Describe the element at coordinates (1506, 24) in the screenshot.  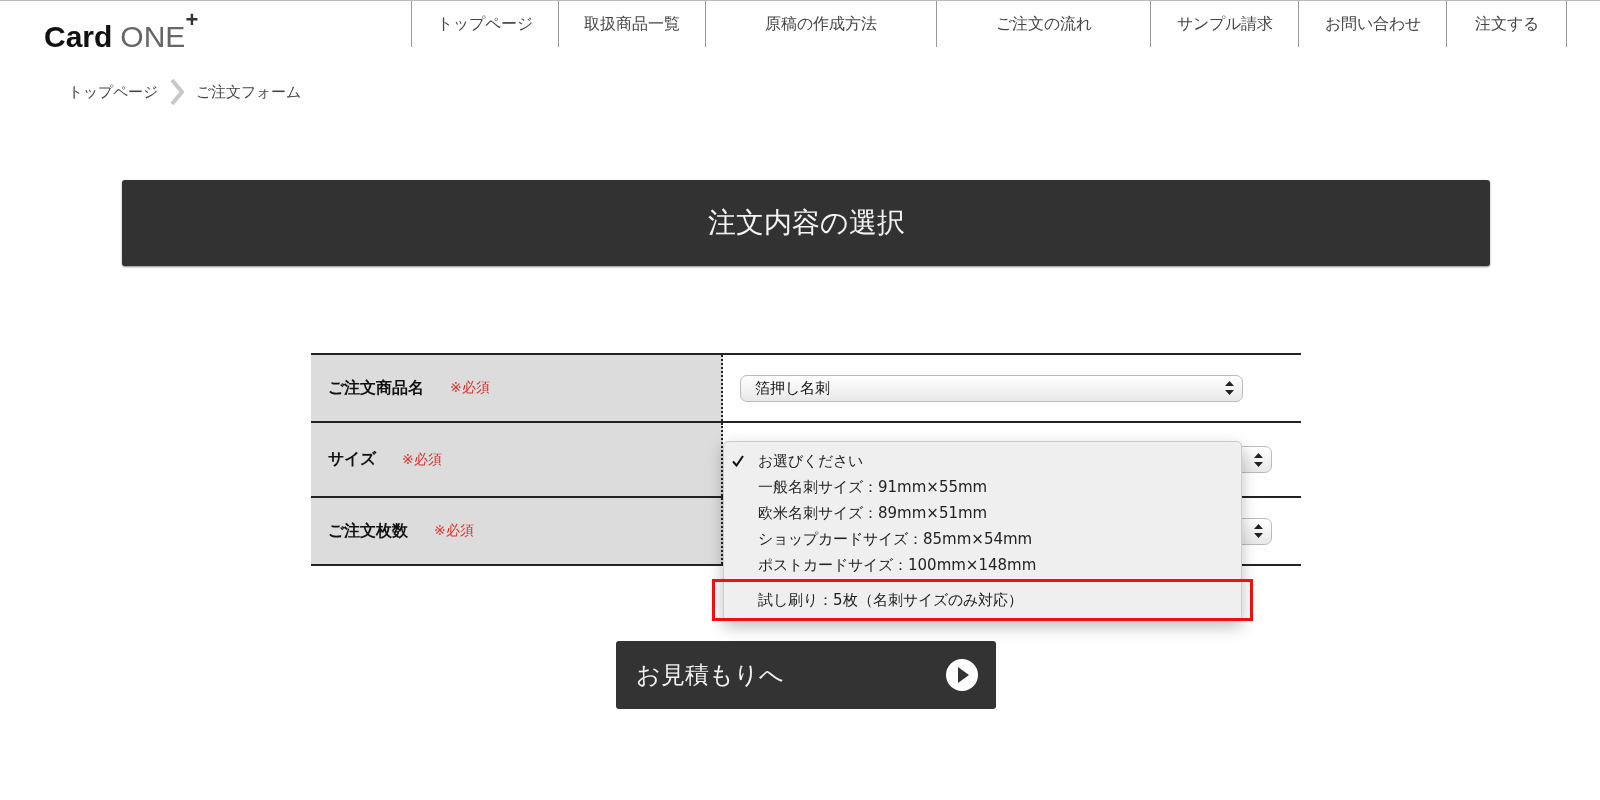
I see `nav-link: 注文する` at that location.